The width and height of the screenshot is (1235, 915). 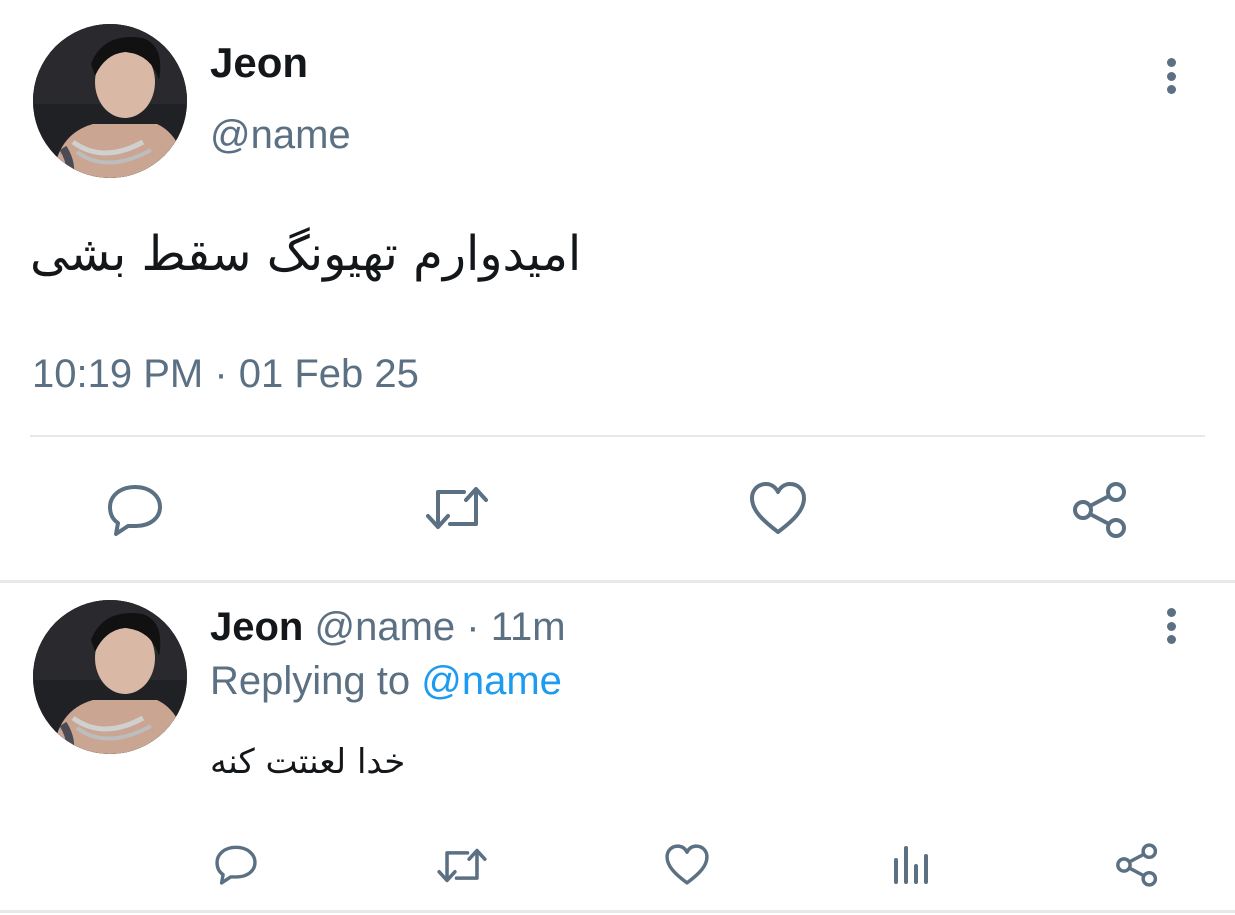 I want to click on replying-to-label: Replying to, so click(x=310, y=681).